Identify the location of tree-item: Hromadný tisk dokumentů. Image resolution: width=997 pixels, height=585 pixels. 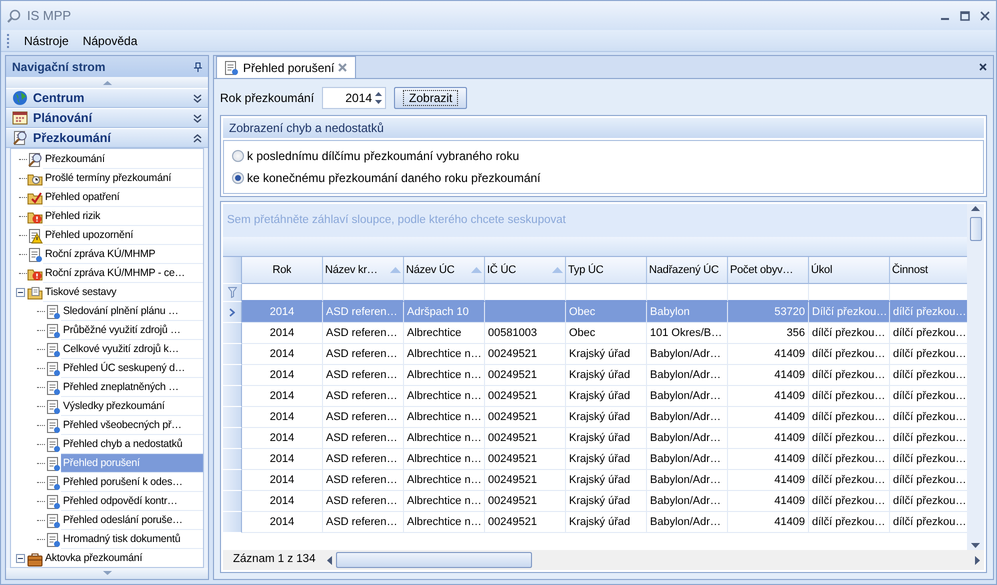
(132, 539).